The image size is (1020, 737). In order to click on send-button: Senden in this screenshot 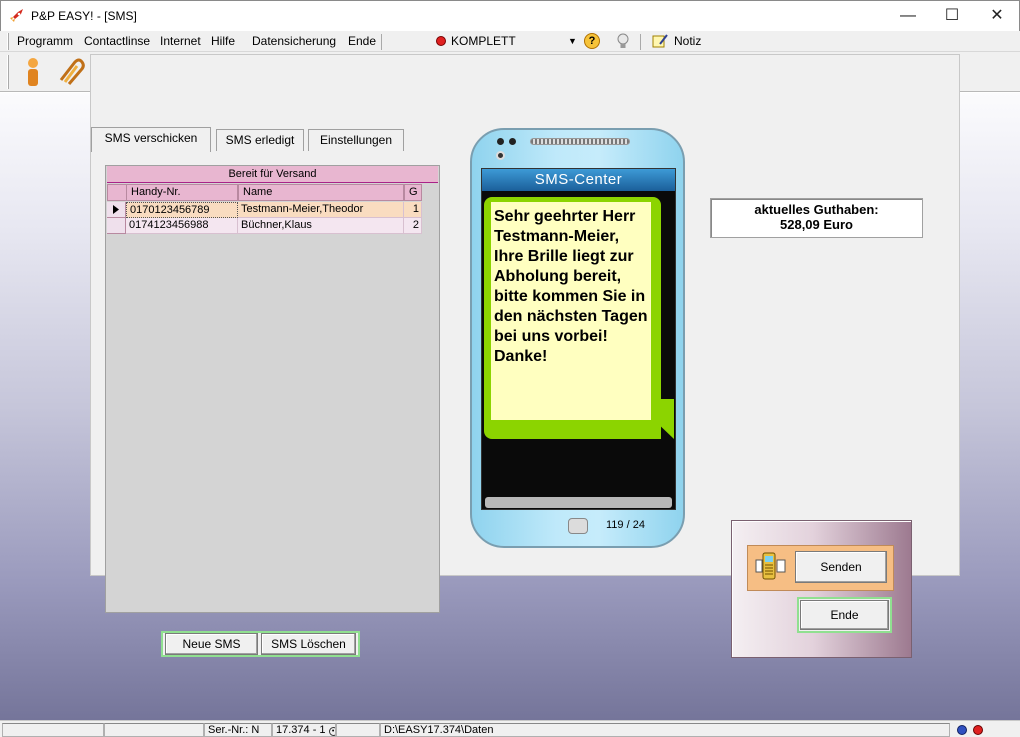, I will do `click(841, 567)`.